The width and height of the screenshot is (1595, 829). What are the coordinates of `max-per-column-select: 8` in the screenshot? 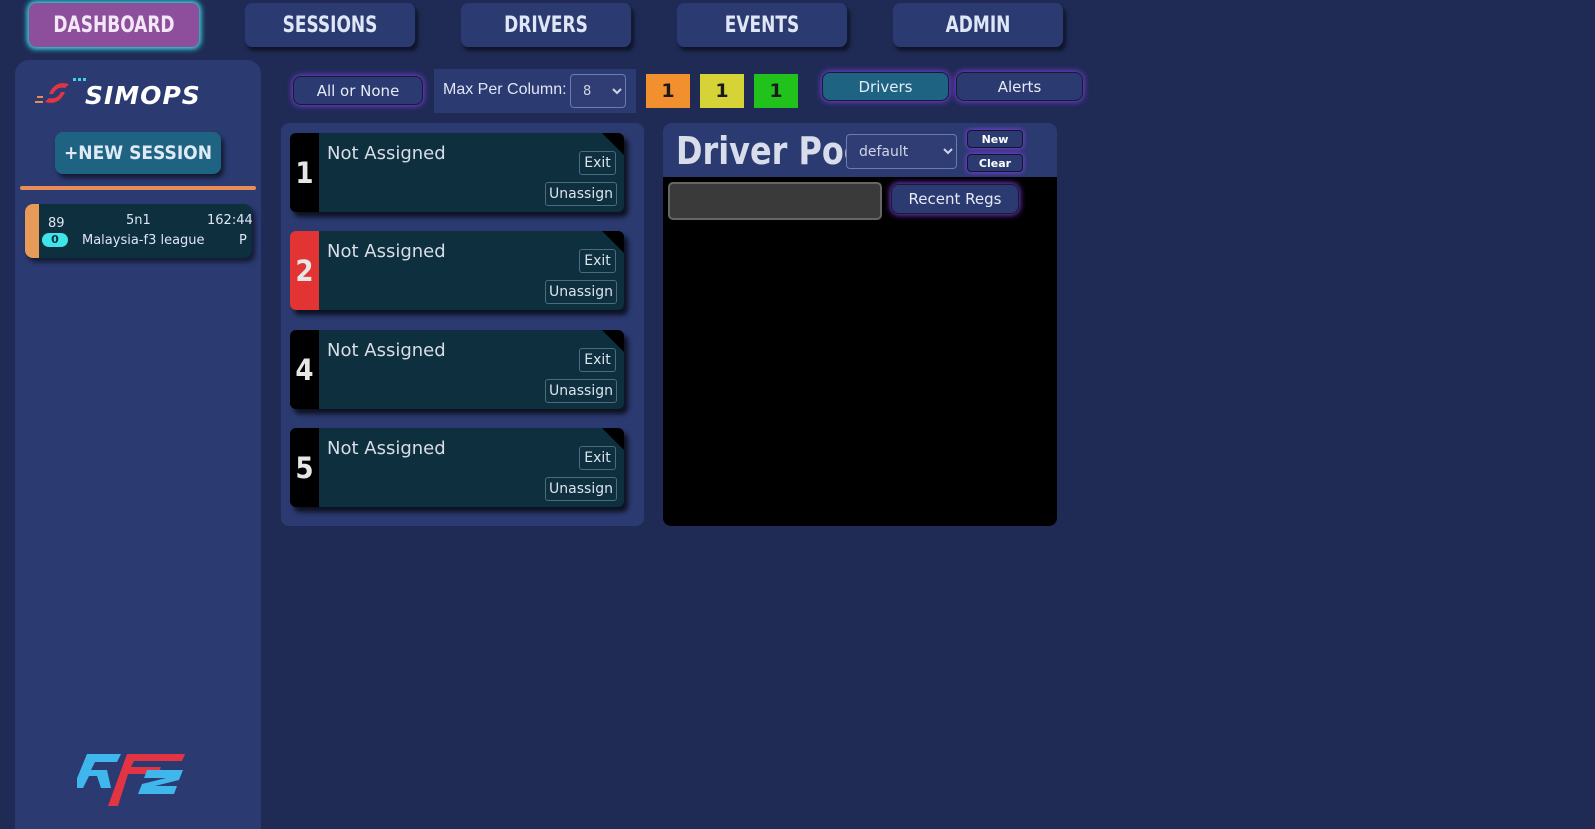 It's located at (598, 91).